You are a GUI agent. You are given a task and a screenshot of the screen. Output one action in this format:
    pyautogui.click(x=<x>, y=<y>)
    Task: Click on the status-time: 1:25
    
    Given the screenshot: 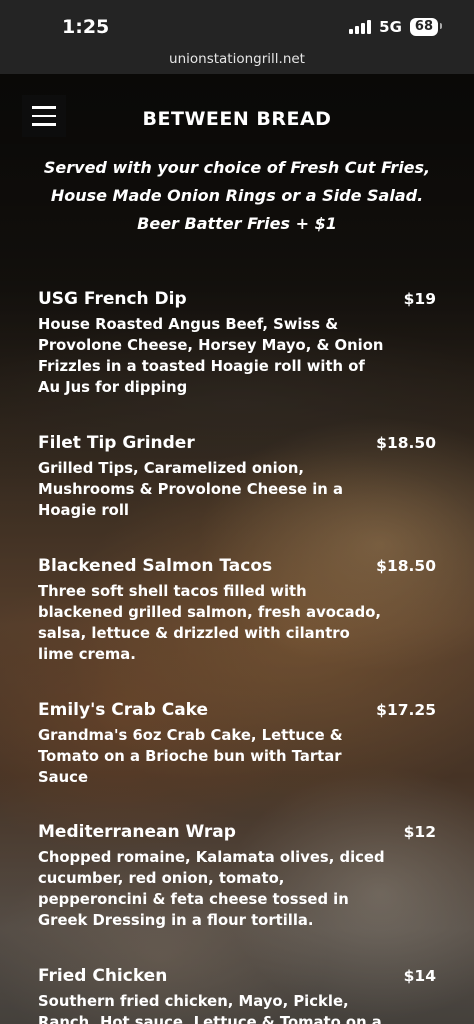 What is the action you would take?
    pyautogui.click(x=86, y=27)
    